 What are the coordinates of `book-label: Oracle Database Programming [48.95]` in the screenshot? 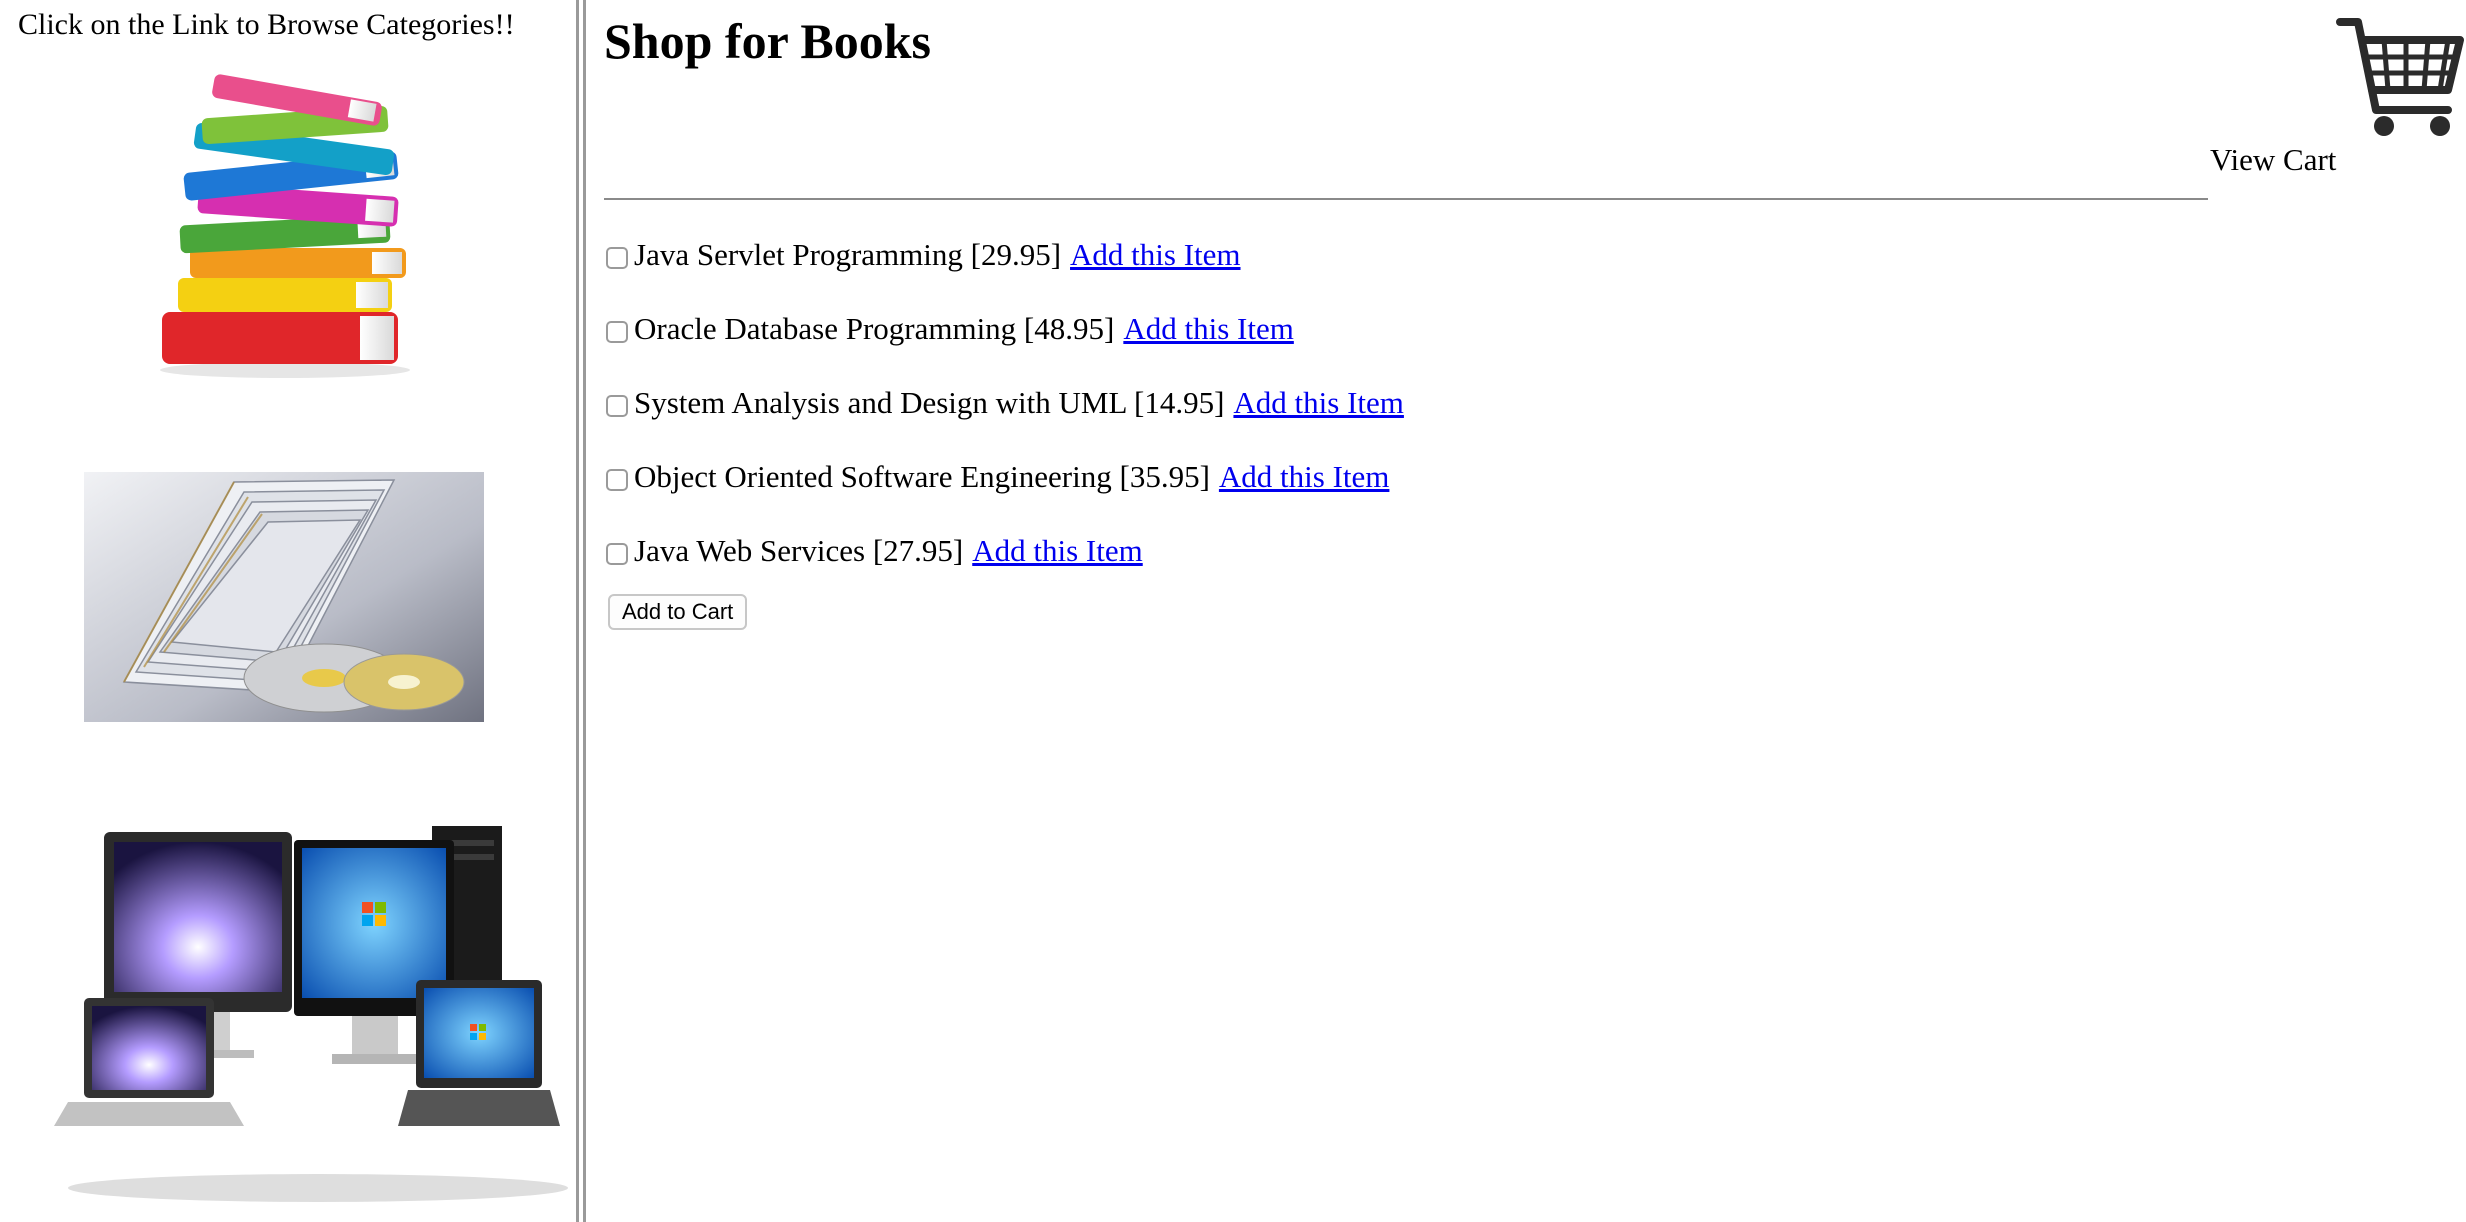 It's located at (874, 328).